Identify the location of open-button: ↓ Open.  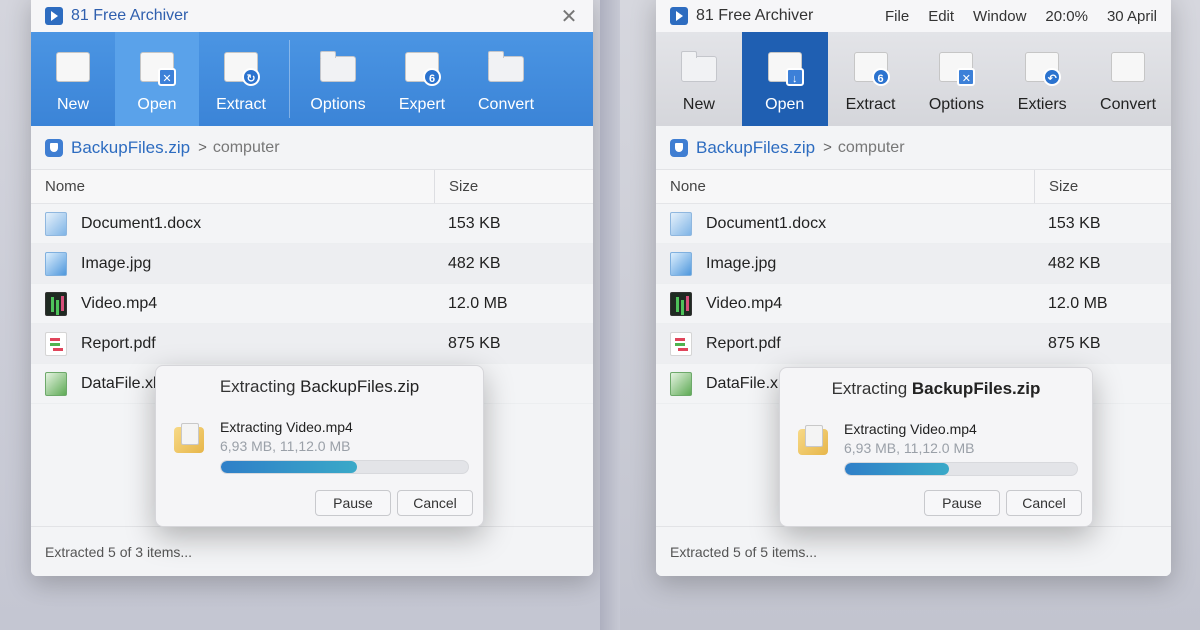
(784, 79).